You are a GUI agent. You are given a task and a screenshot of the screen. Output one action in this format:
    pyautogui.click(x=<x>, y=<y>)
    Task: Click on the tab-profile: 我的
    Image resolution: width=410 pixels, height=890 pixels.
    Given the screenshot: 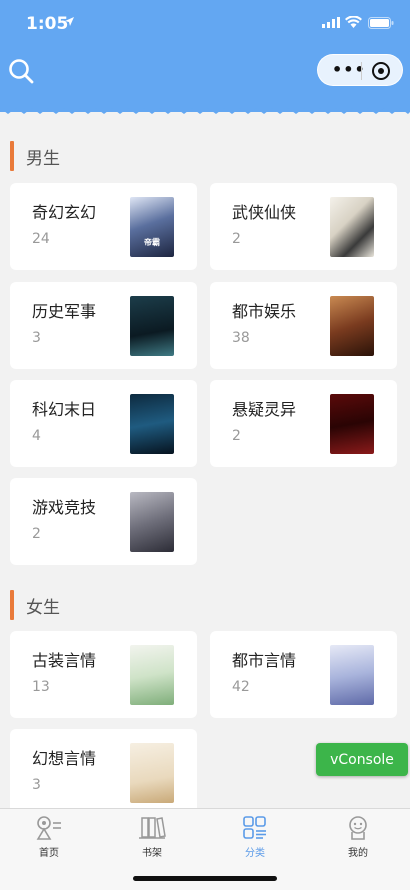 What is the action you would take?
    pyautogui.click(x=358, y=839)
    